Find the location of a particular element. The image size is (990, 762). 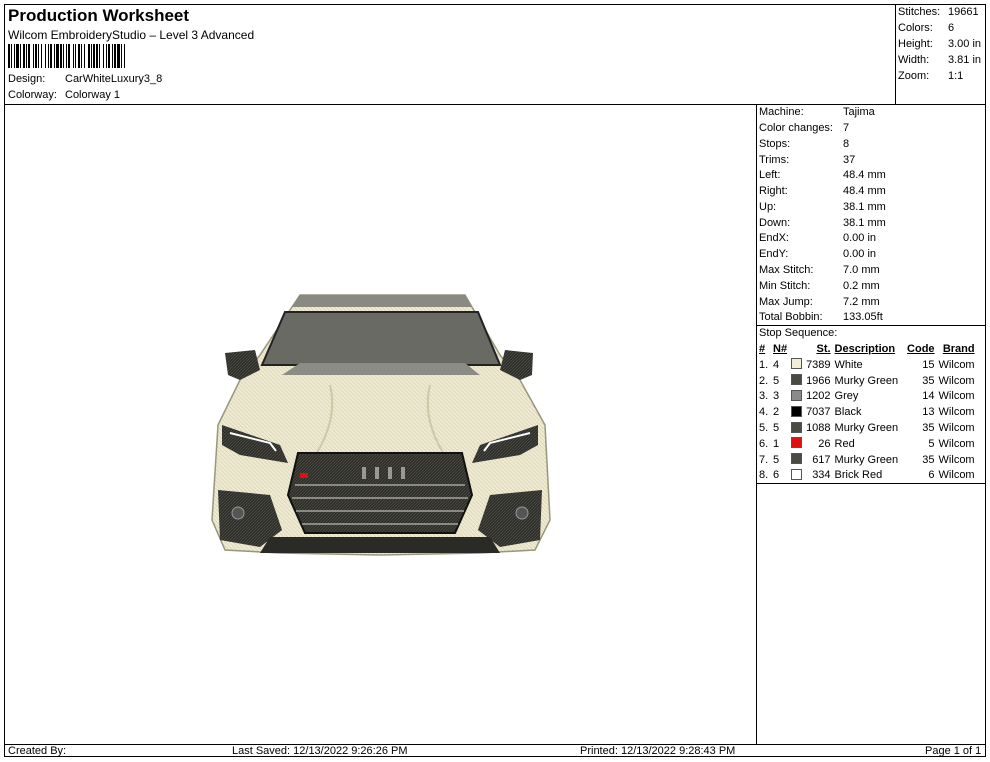

stitches-label: Stitches: is located at coordinates (919, 12).